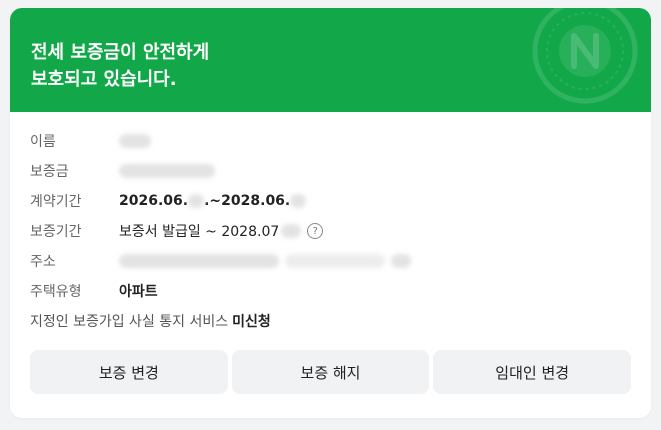 This screenshot has height=430, width=661. I want to click on guarantee-period-value: 보증서 발급일 ~ 2028.07 ?, so click(221, 231).